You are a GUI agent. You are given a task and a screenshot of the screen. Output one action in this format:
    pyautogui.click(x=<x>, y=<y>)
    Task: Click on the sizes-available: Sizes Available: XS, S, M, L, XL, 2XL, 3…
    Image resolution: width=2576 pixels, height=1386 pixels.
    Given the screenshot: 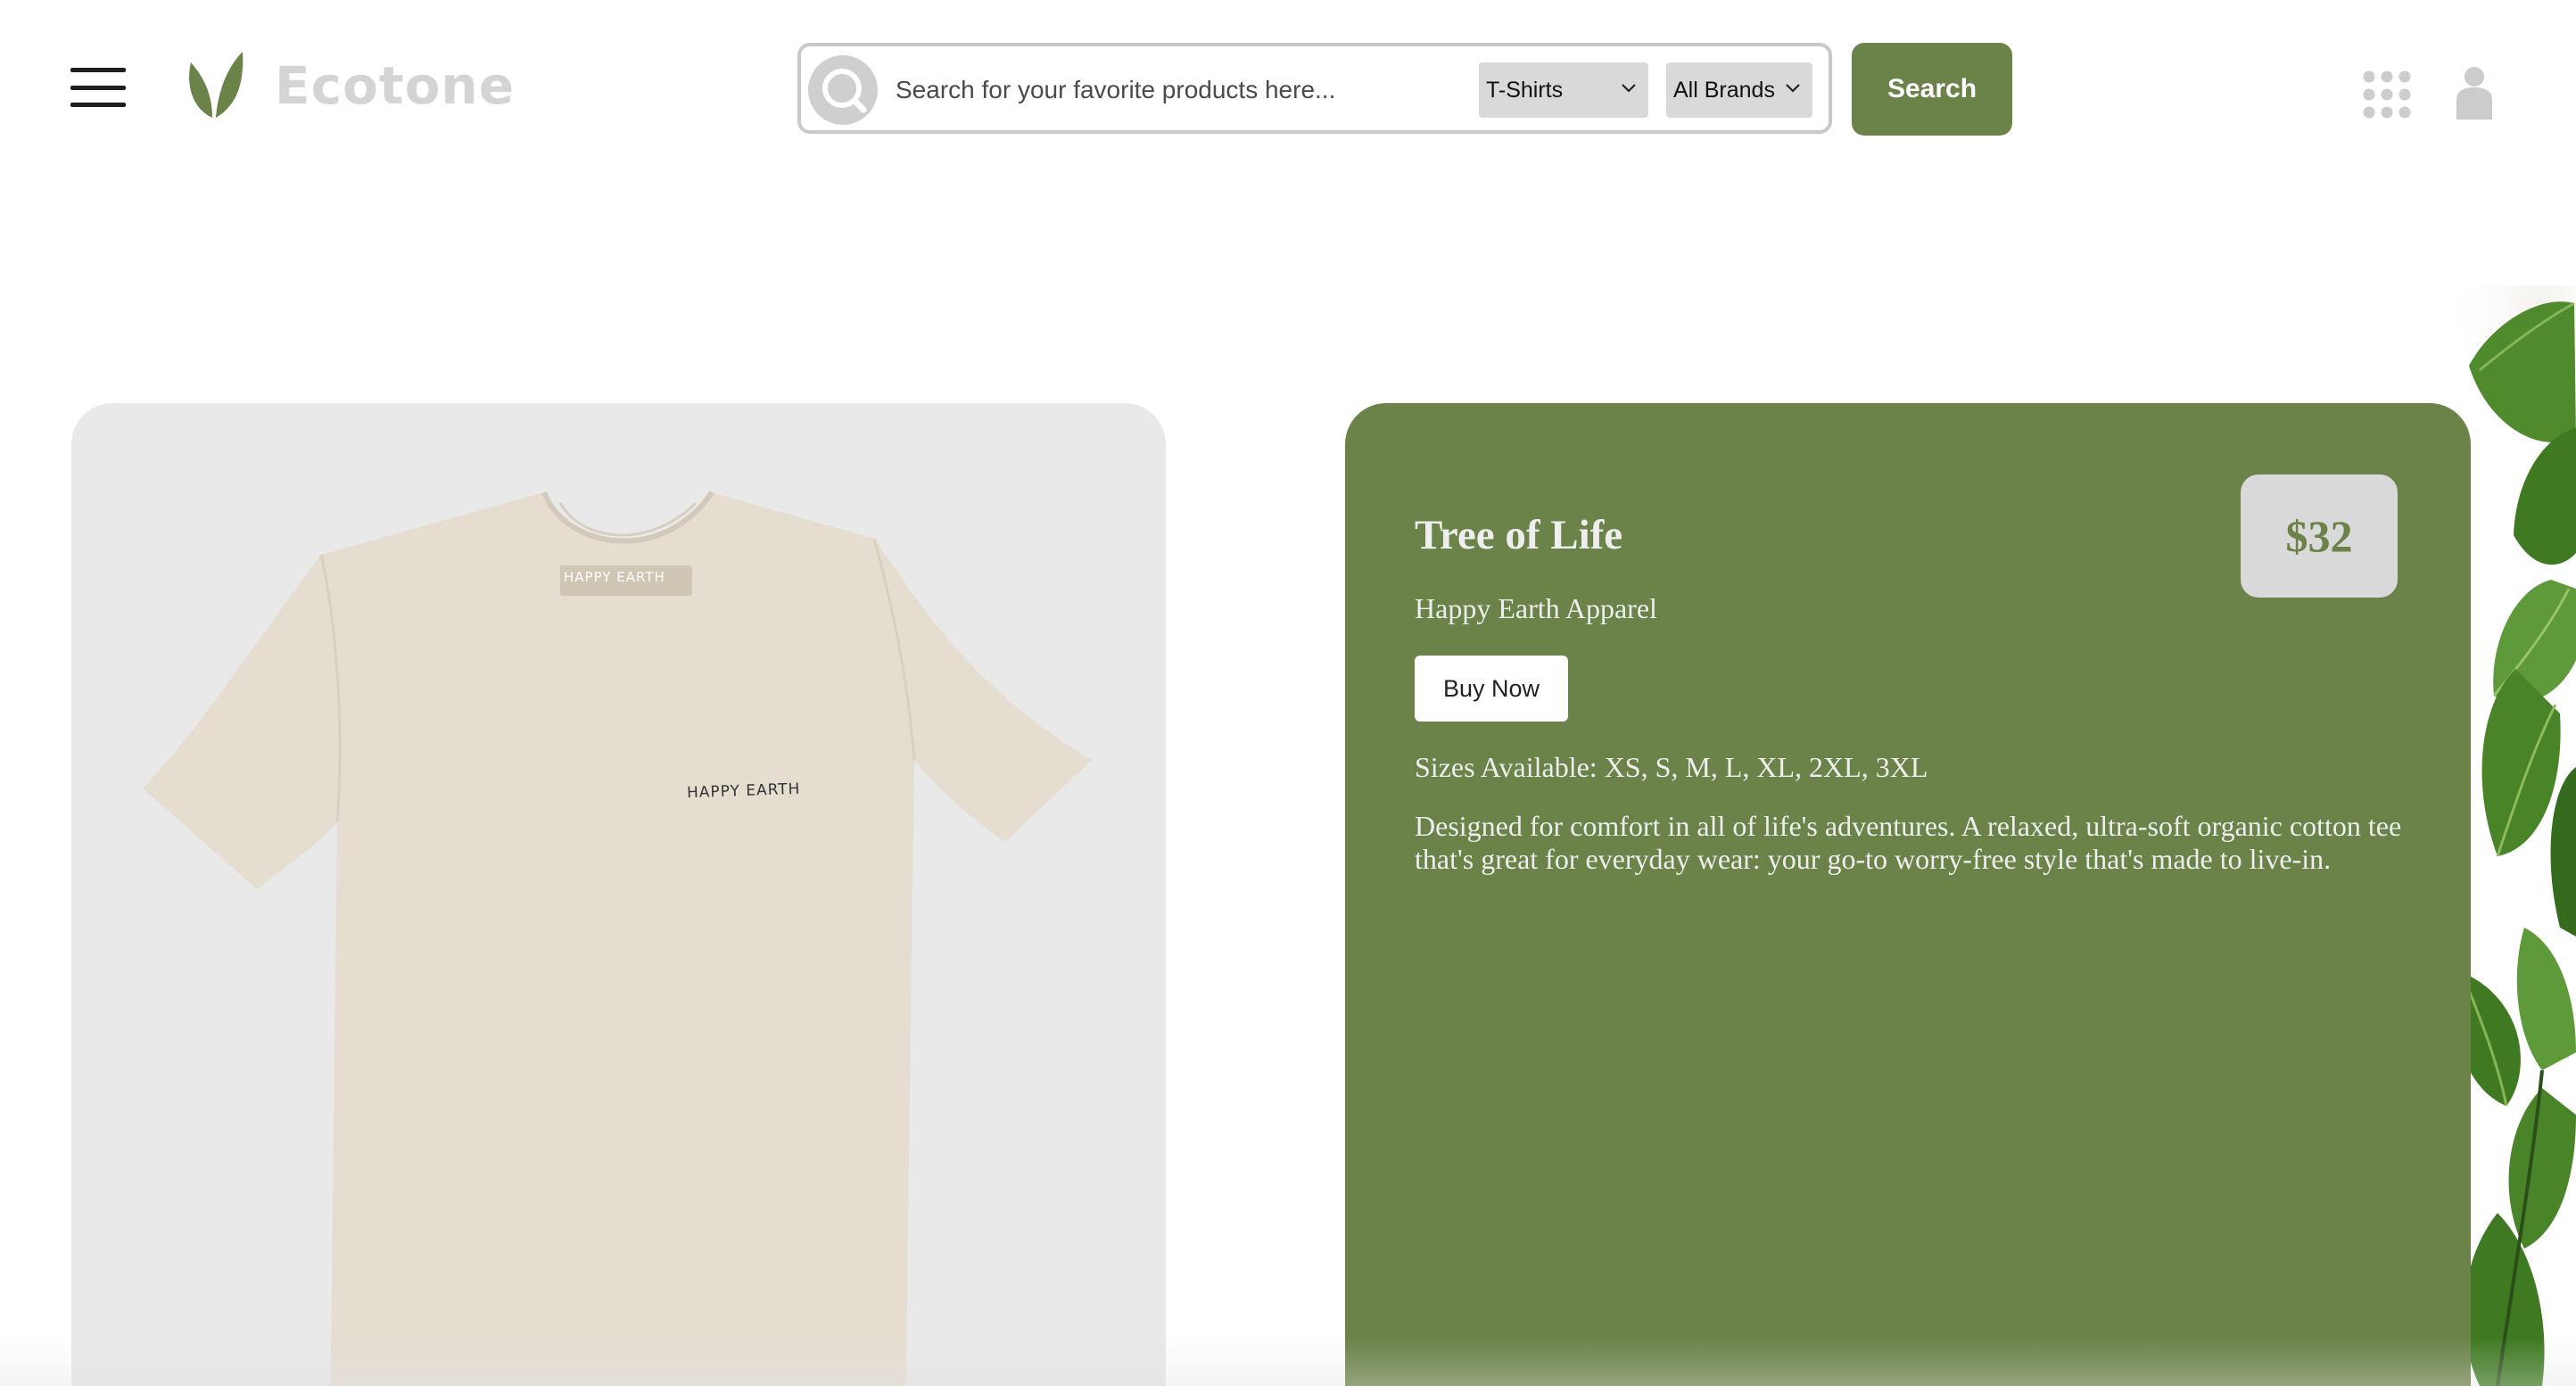 What is the action you would take?
    pyautogui.click(x=1671, y=767)
    